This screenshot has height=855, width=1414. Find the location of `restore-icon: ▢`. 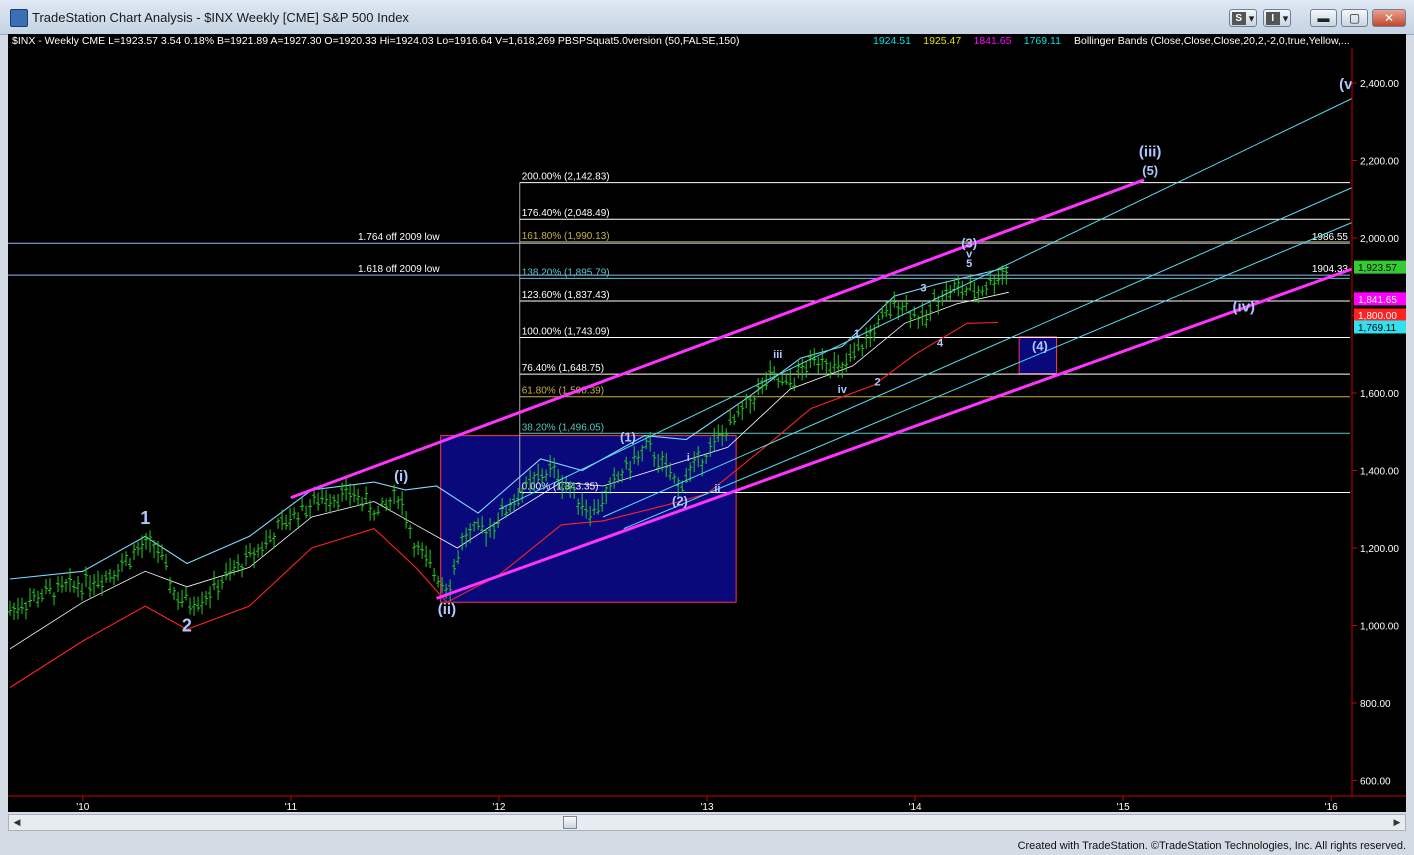

restore-icon: ▢ is located at coordinates (1354, 18).